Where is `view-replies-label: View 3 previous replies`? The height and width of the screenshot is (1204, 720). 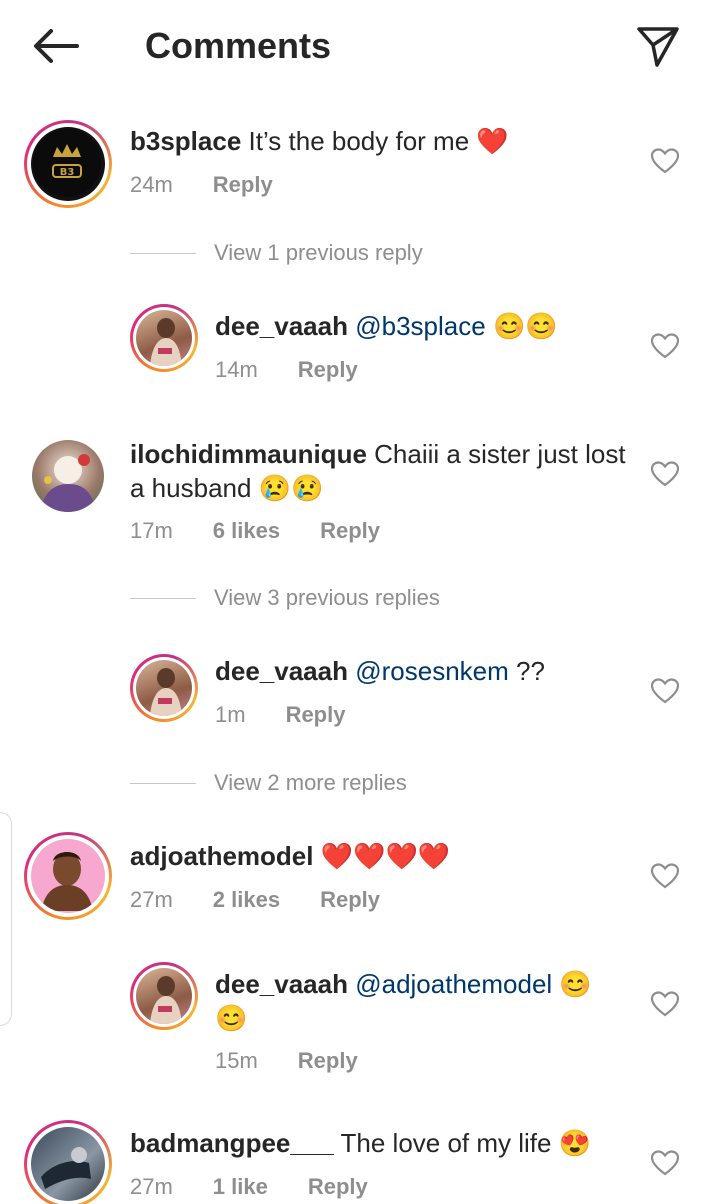
view-replies-label: View 3 previous replies is located at coordinates (327, 597).